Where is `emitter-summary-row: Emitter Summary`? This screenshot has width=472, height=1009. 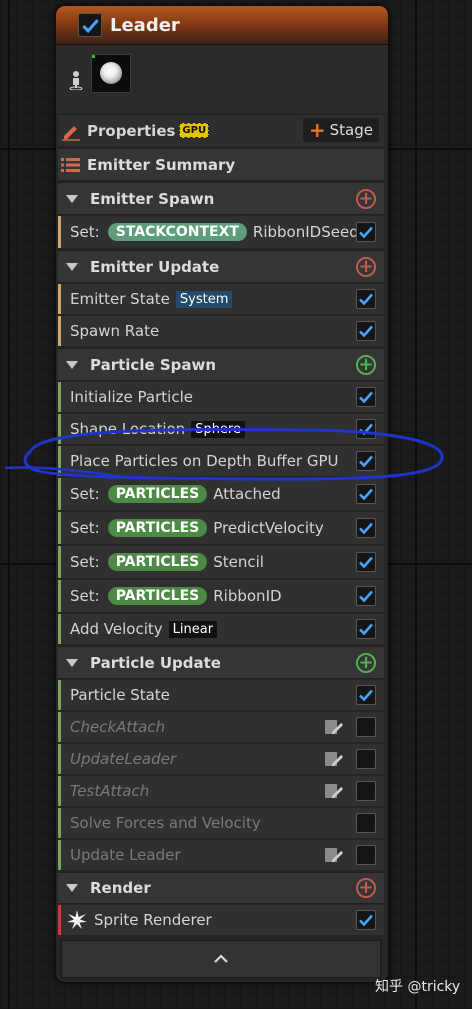 emitter-summary-row: Emitter Summary is located at coordinates (221, 164).